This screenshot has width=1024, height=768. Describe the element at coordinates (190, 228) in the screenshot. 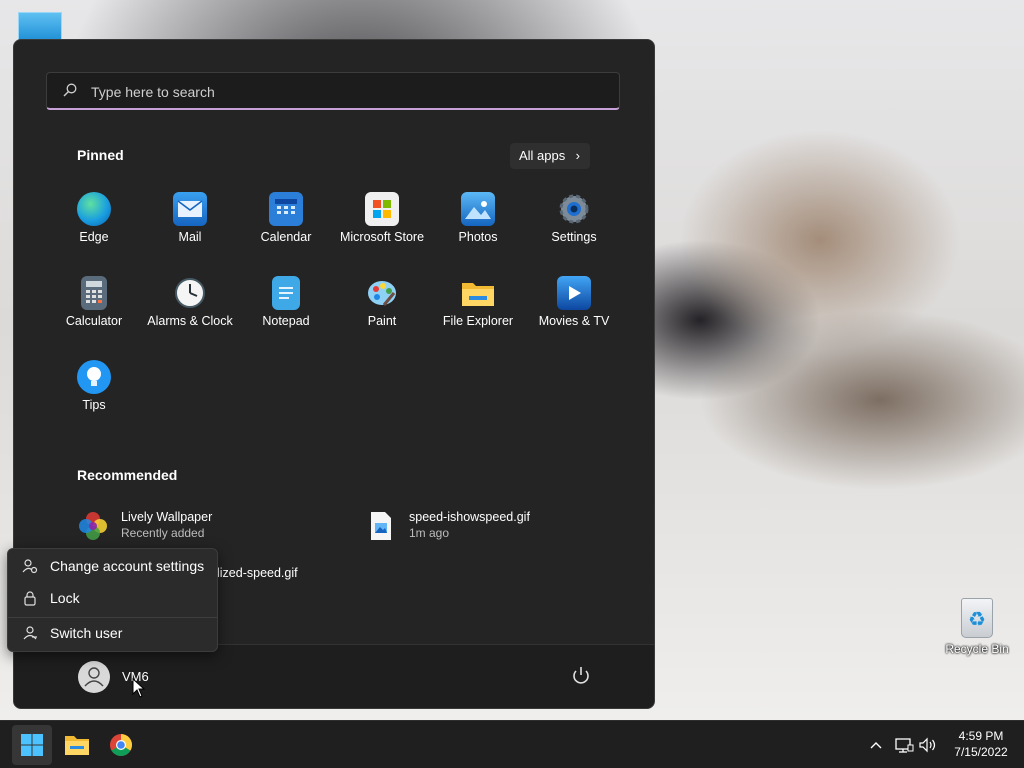

I see `pinned-app-mail: Mail` at that location.